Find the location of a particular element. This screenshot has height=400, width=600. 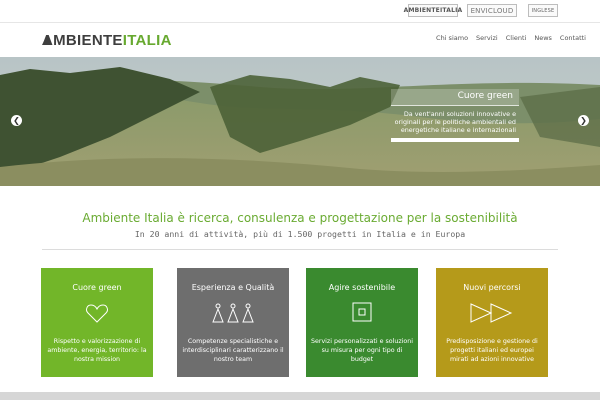

card-title: Cuore green is located at coordinates (97, 287).